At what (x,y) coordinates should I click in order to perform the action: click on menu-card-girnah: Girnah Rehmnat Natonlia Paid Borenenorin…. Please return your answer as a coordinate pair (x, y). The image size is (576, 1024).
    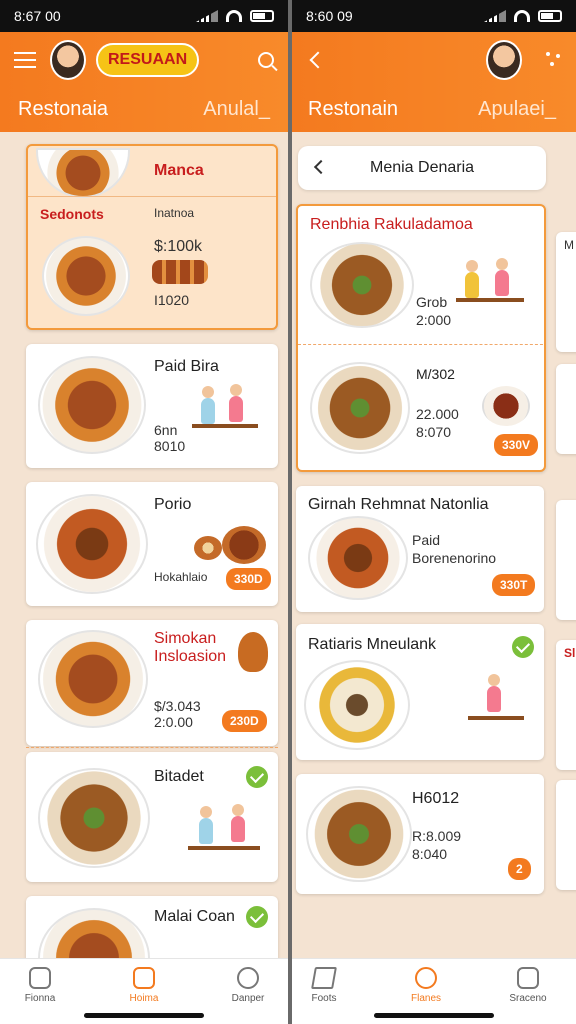
    Looking at the image, I should click on (420, 549).